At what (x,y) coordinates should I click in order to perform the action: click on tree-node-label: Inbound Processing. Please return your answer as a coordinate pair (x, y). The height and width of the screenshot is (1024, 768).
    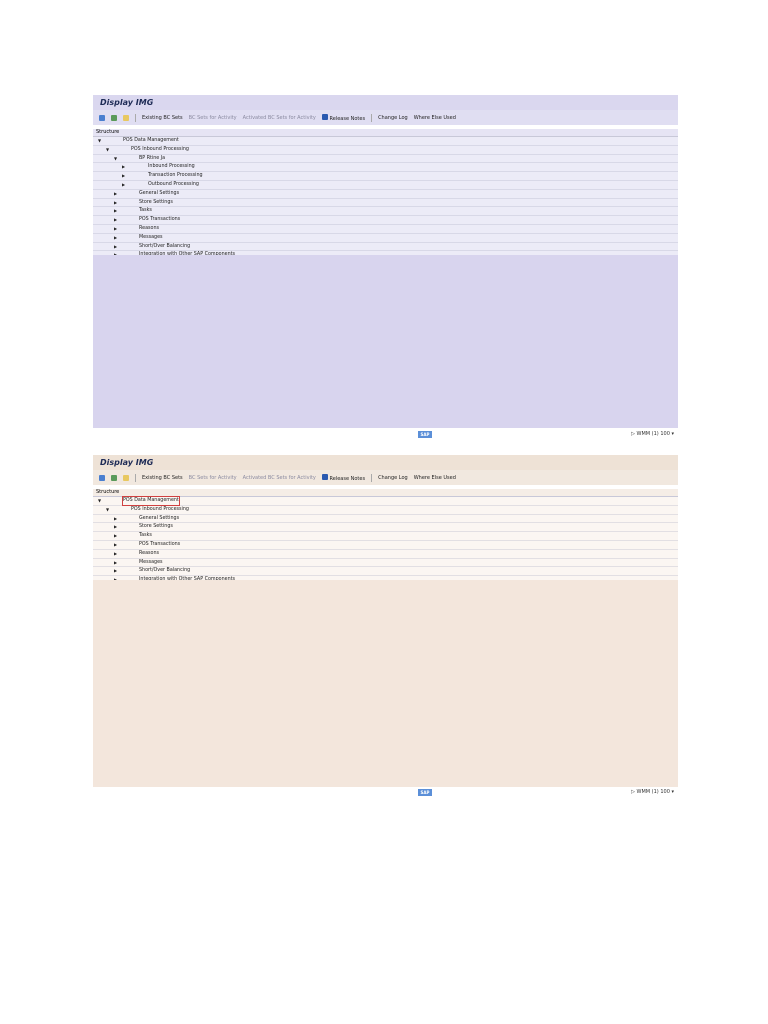
    Looking at the image, I should click on (171, 167).